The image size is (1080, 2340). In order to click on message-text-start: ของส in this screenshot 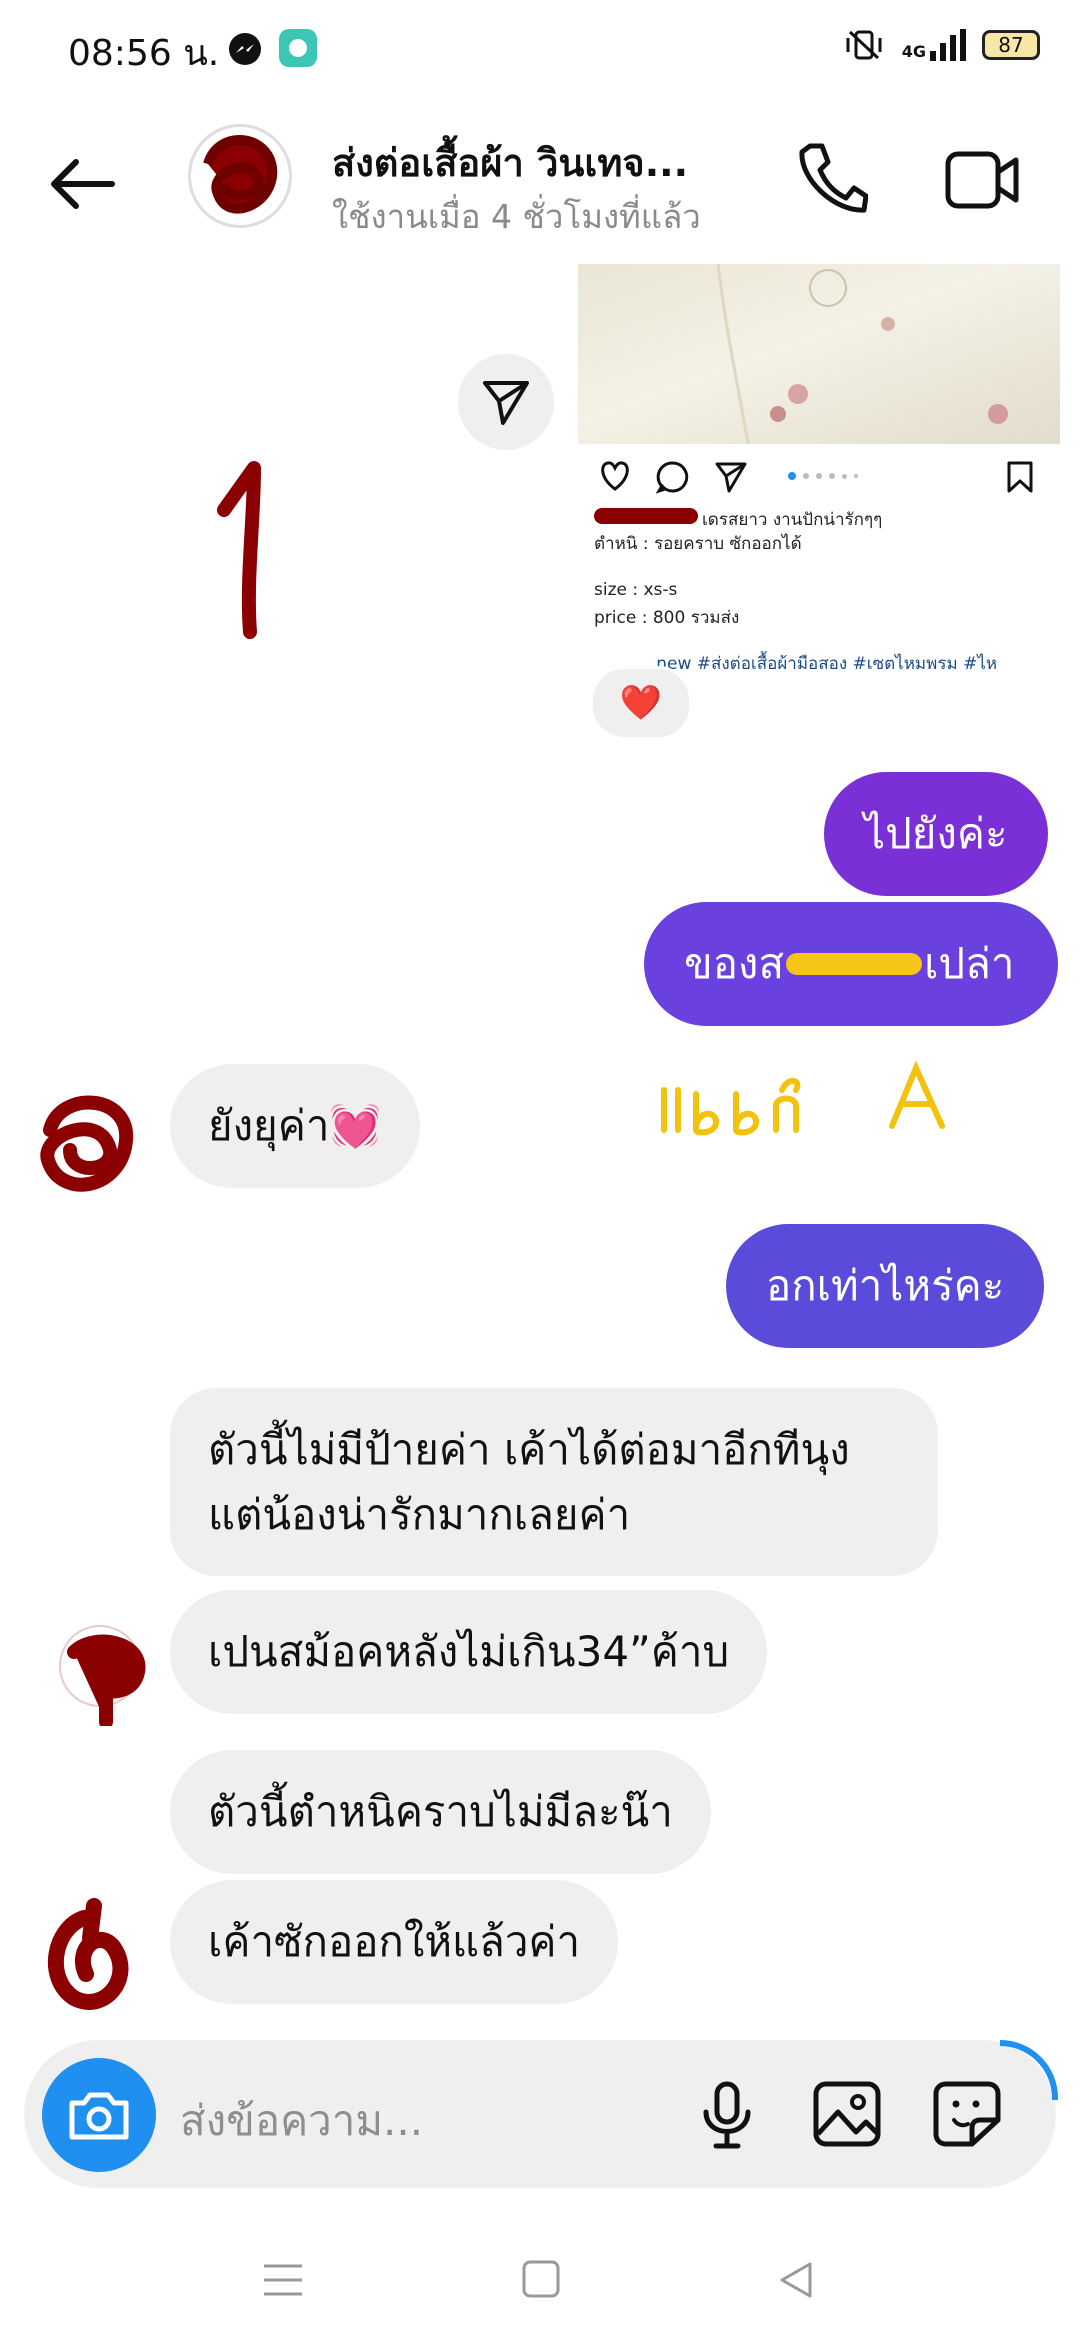, I will do `click(734, 964)`.